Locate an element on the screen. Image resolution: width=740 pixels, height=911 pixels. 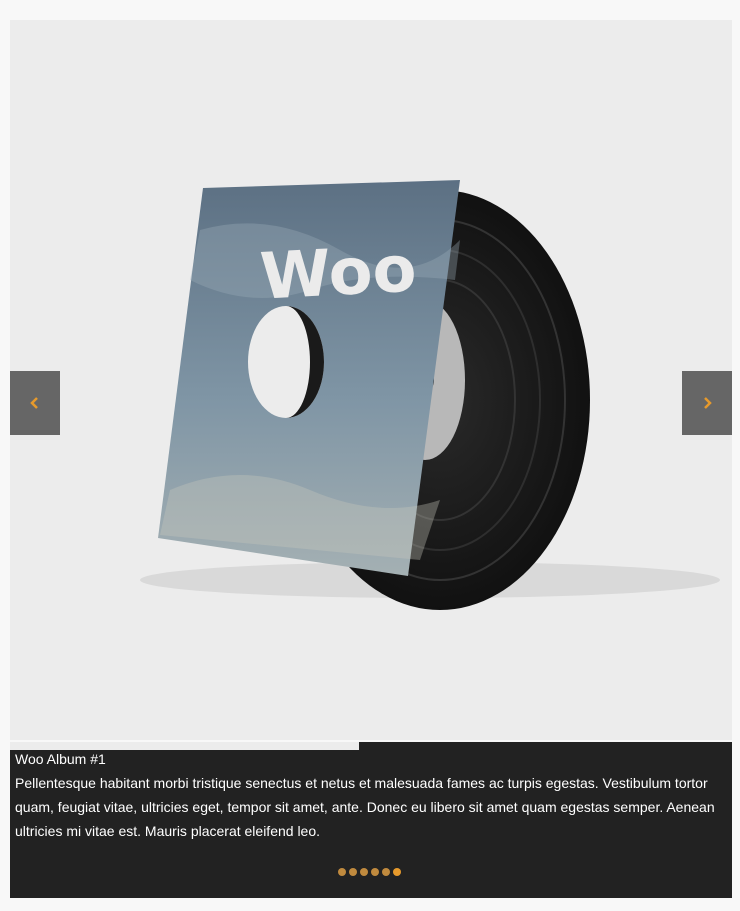
chevron-left-icon is located at coordinates (34, 403).